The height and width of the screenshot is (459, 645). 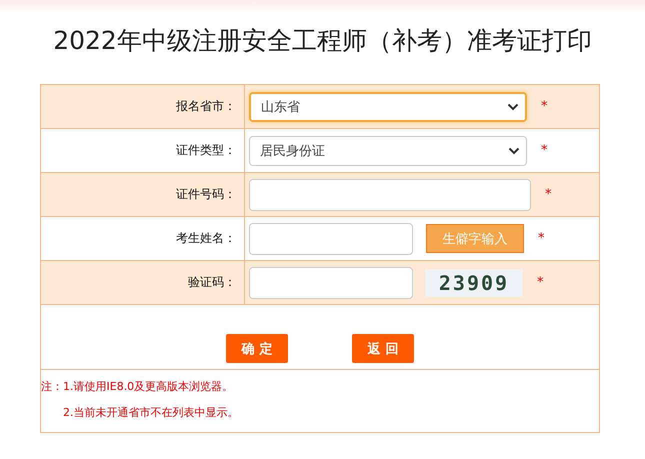 What do you see at coordinates (388, 151) in the screenshot?
I see `dropdown-field: 居民身份证` at bounding box center [388, 151].